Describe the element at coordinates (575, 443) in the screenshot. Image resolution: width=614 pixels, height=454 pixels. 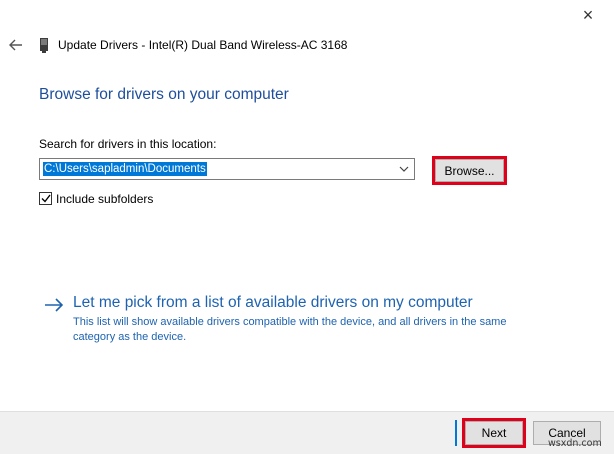
I see `watermark-text: wsxdn.com` at that location.